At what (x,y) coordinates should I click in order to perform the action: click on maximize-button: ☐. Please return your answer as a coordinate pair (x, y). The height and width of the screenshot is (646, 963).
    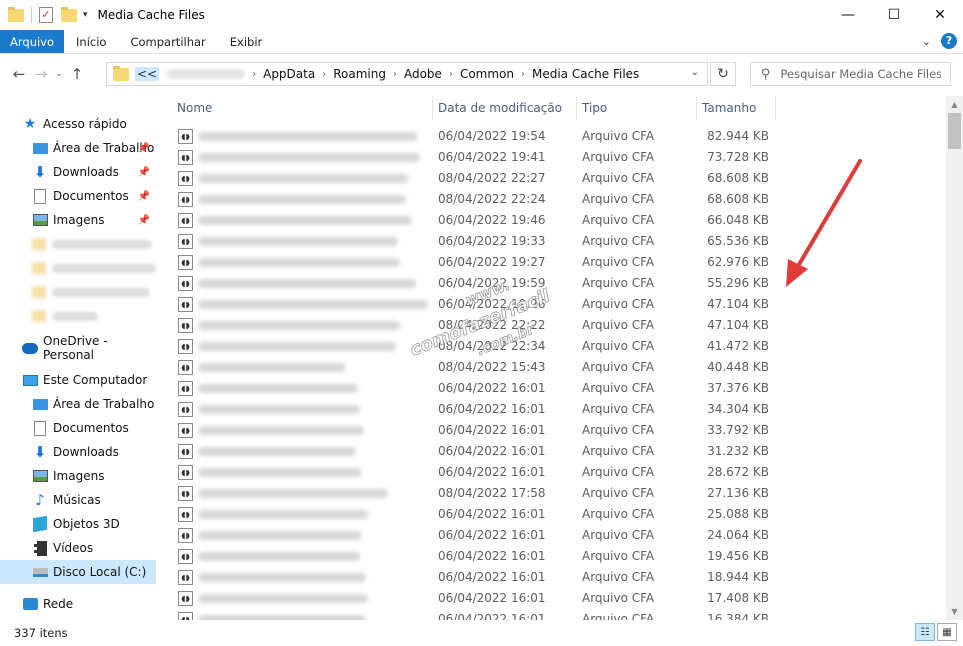
    Looking at the image, I should click on (894, 15).